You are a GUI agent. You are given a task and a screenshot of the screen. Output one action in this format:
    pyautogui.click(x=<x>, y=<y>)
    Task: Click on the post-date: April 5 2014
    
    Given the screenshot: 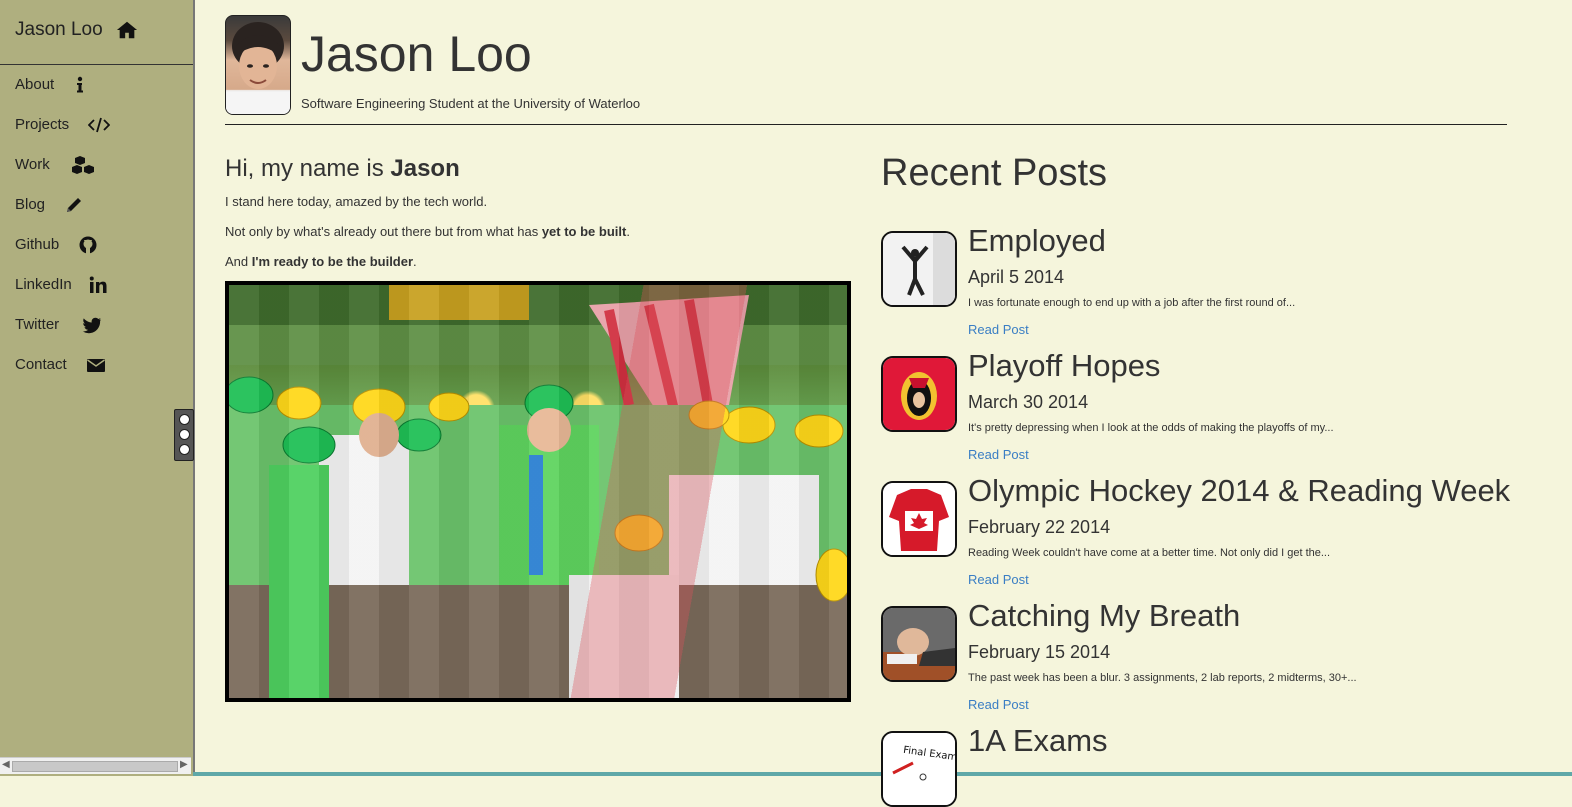 What is the action you would take?
    pyautogui.click(x=1016, y=277)
    